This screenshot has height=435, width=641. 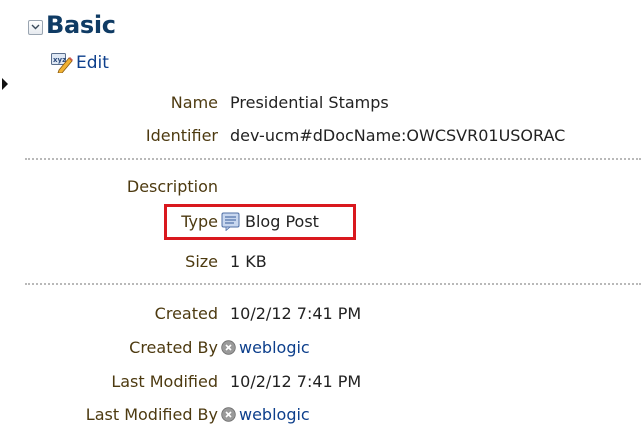 I want to click on svg-text: xyz, so click(x=59, y=60).